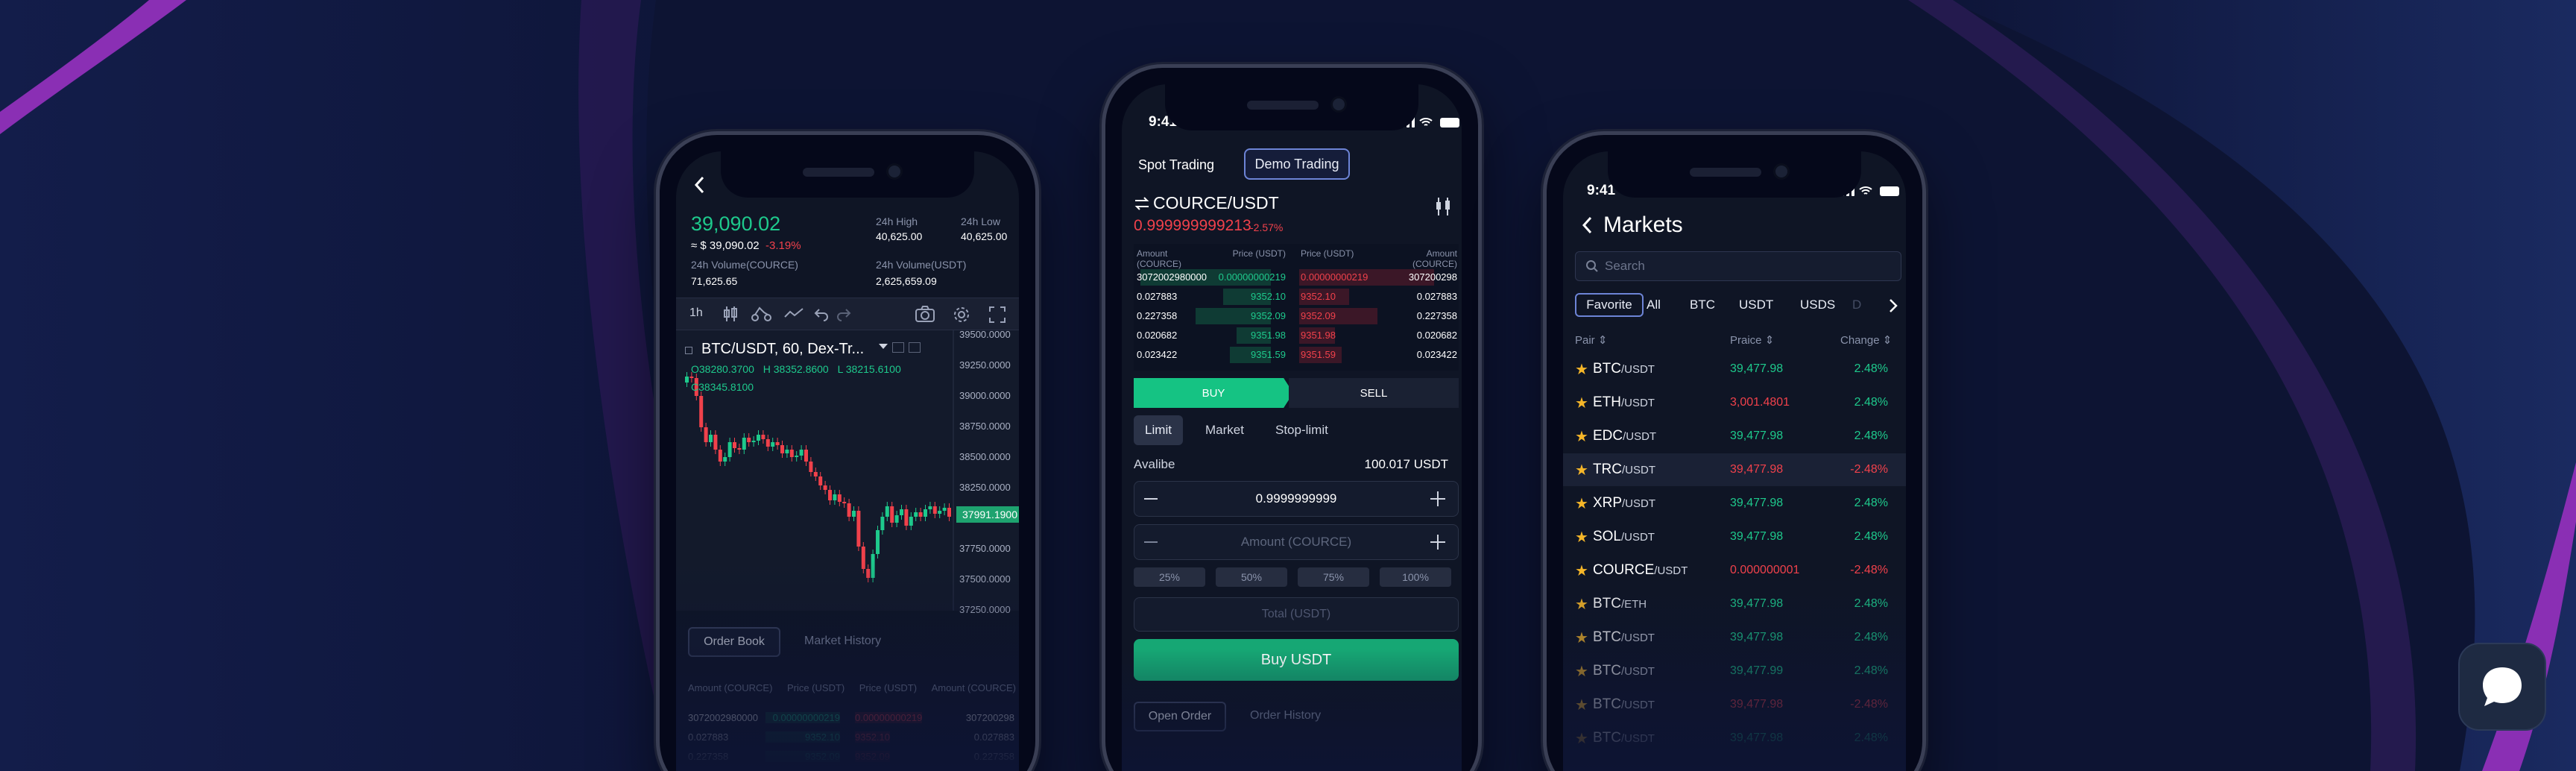 This screenshot has height=771, width=2576. What do you see at coordinates (1860, 340) in the screenshot?
I see `col-change-label: Change` at bounding box center [1860, 340].